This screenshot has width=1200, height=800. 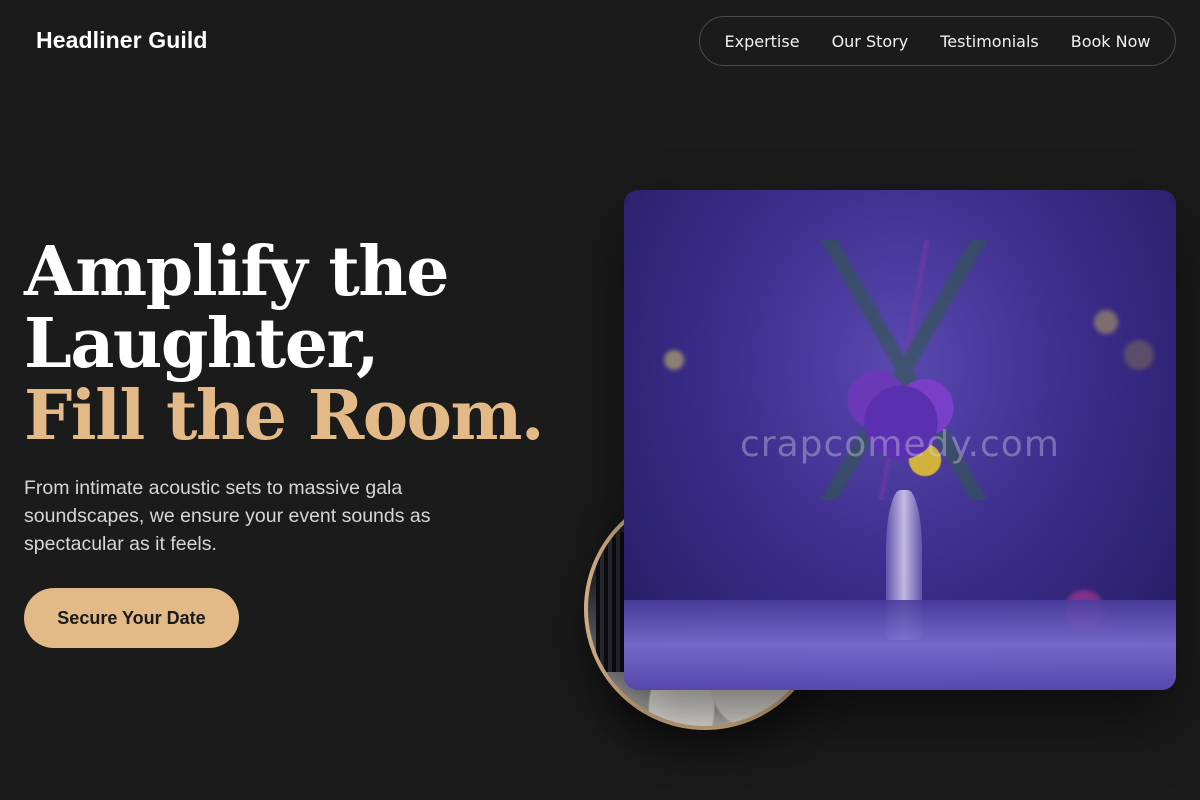 What do you see at coordinates (870, 41) in the screenshot?
I see `nav-item-our-story: Our Story` at bounding box center [870, 41].